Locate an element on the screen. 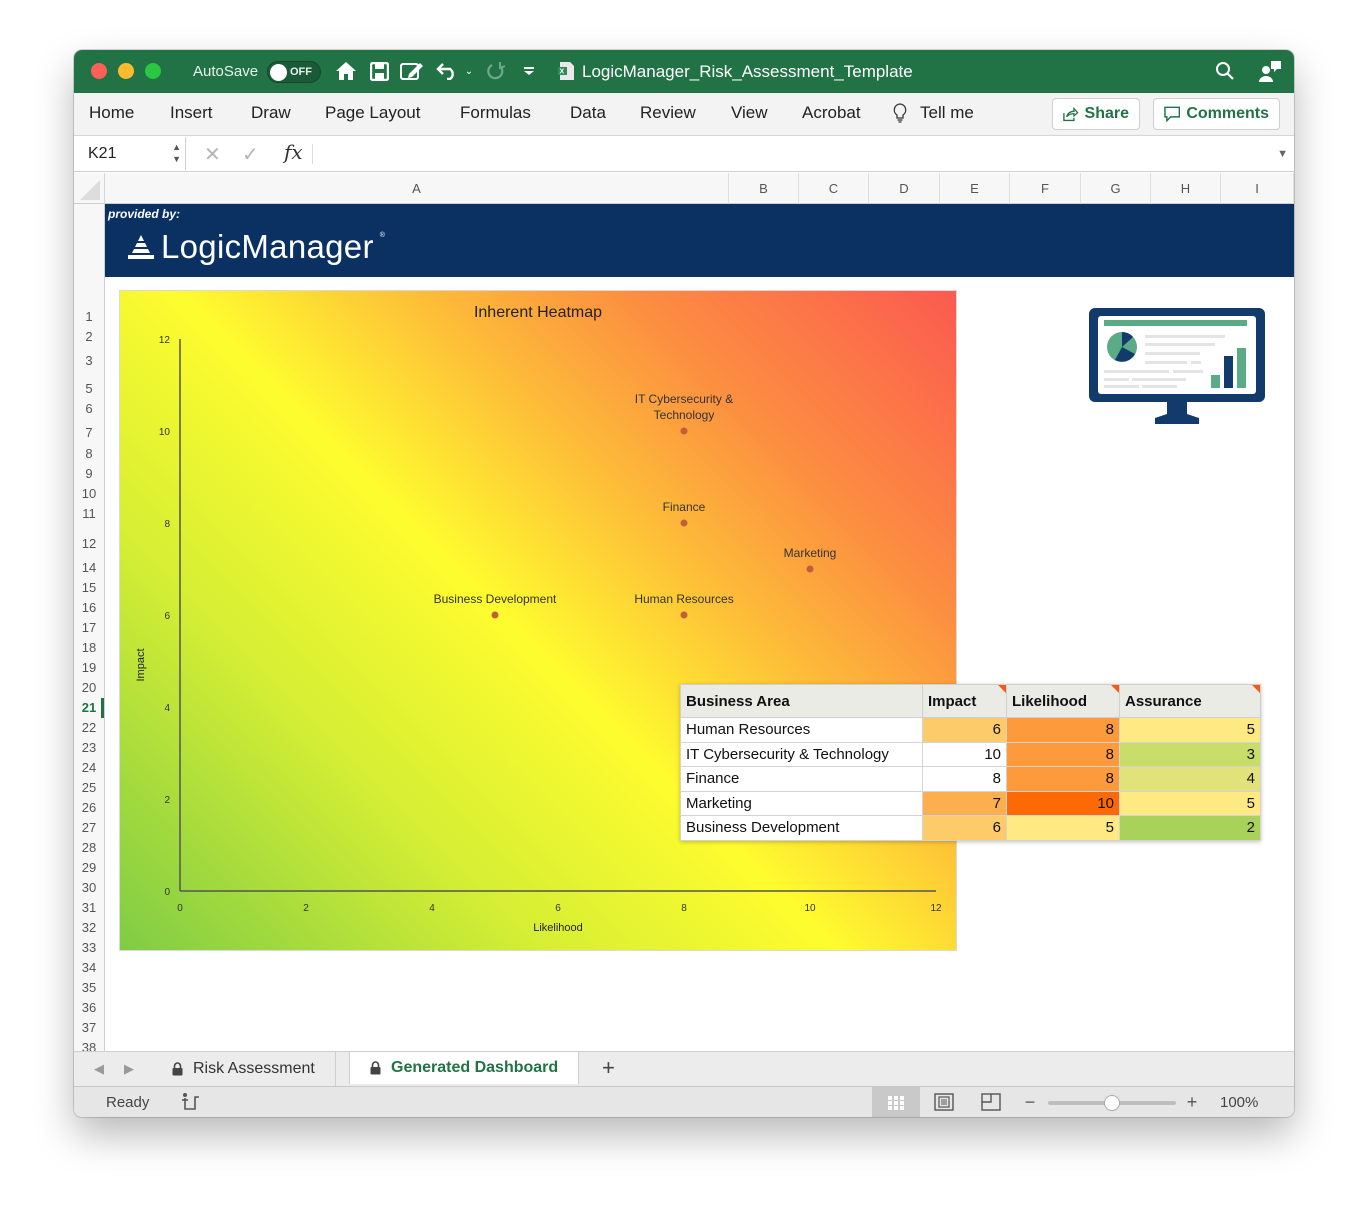 The height and width of the screenshot is (1215, 1367). insert-function-button: fx is located at coordinates (293, 152).